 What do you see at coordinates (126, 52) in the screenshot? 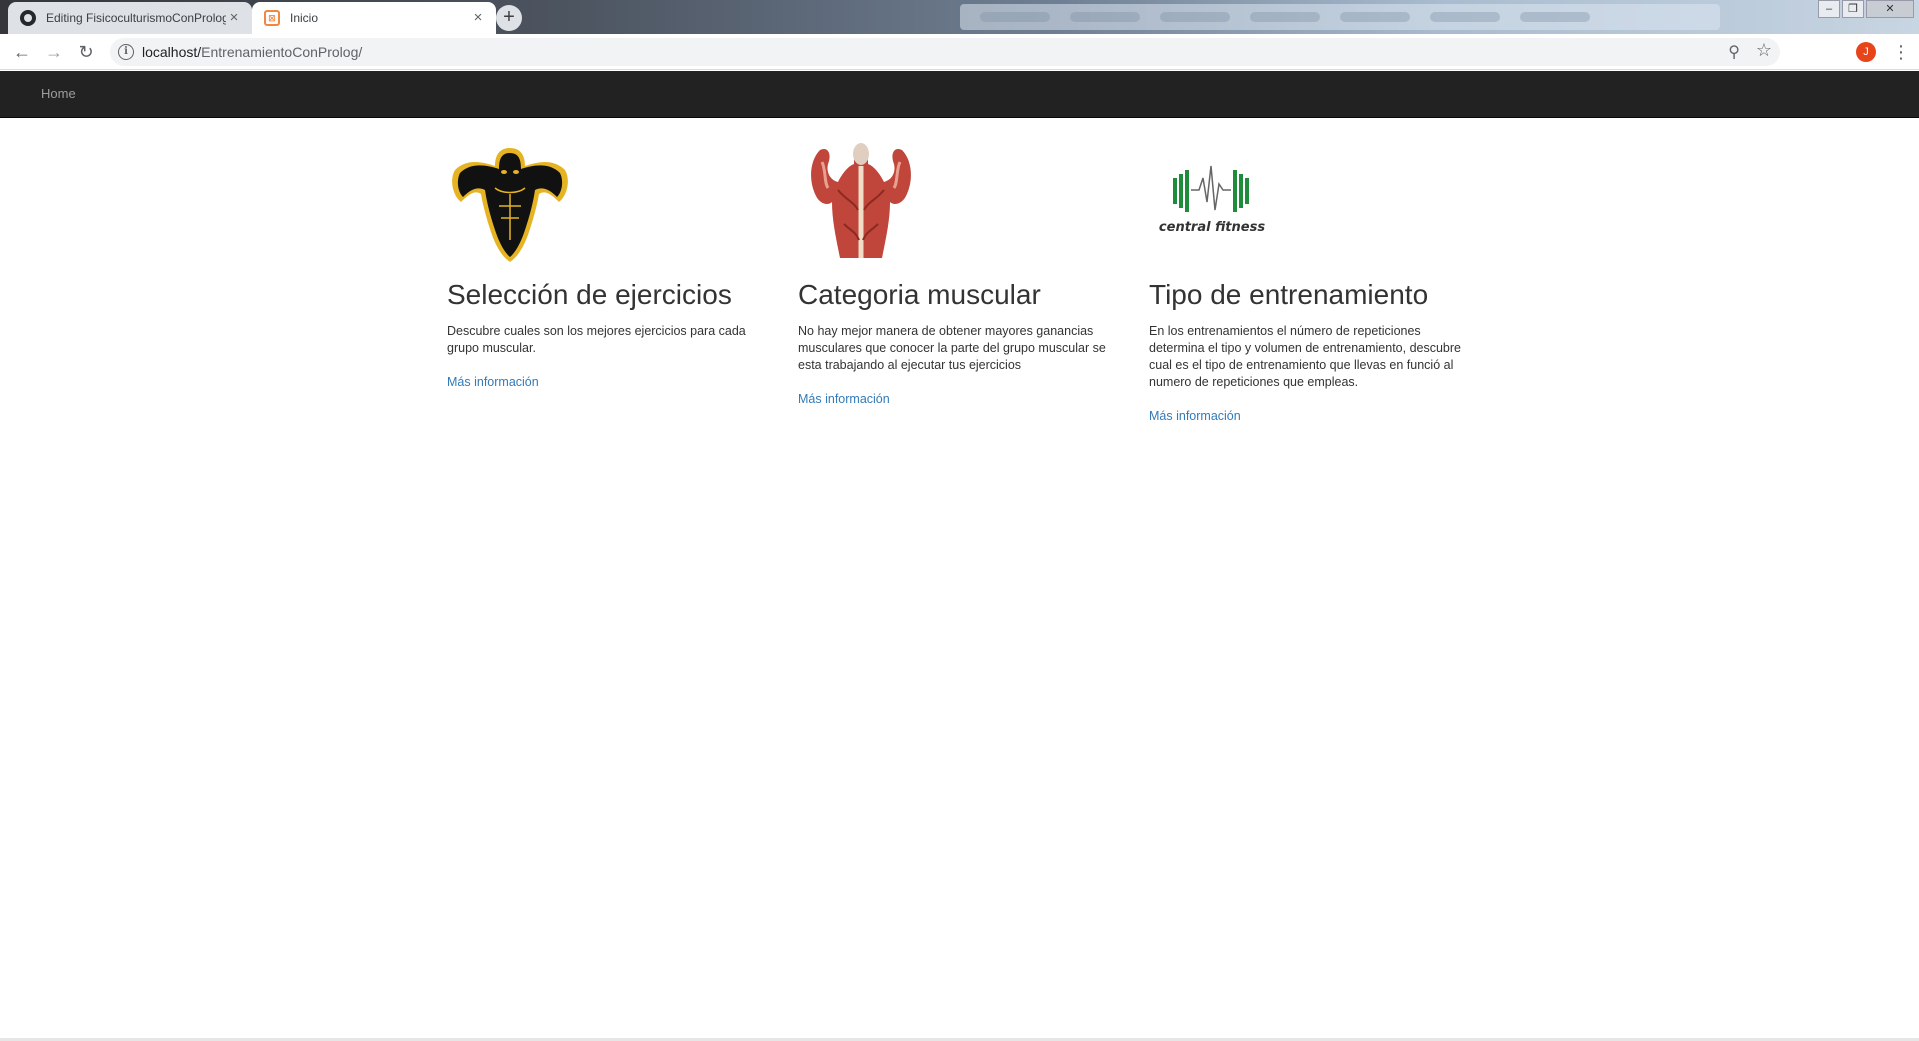
I see `info-icon: i` at bounding box center [126, 52].